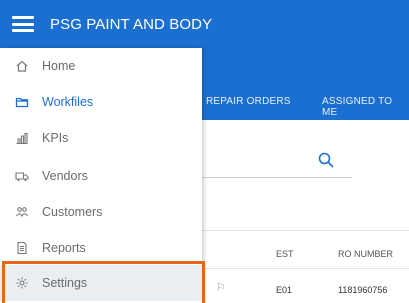  I want to click on sidebar-item-label: Workfiles, so click(68, 102).